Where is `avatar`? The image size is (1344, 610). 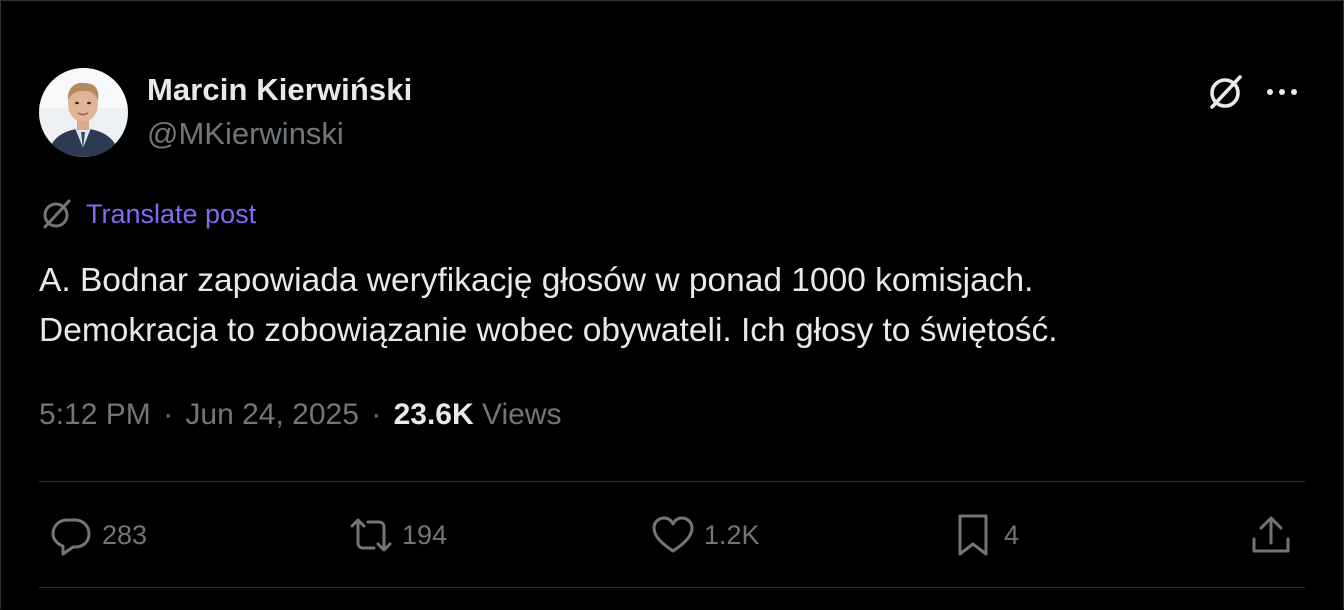
avatar is located at coordinates (83, 112).